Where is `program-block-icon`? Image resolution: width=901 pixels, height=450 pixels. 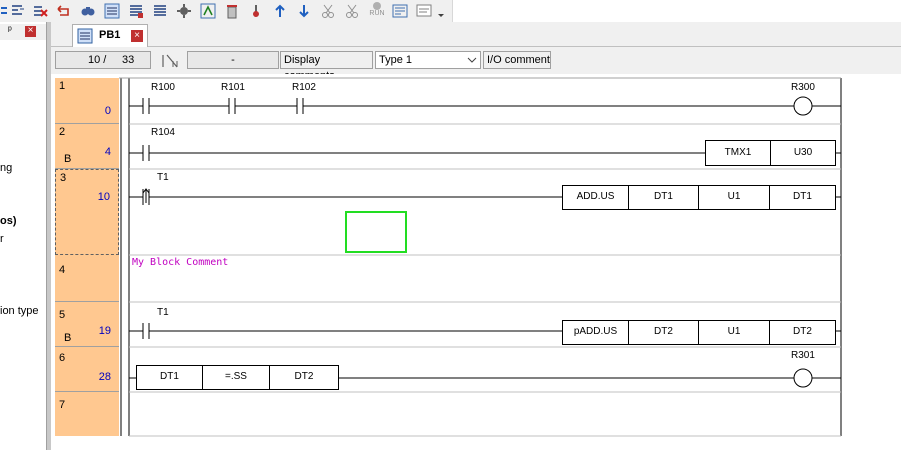 program-block-icon is located at coordinates (85, 36).